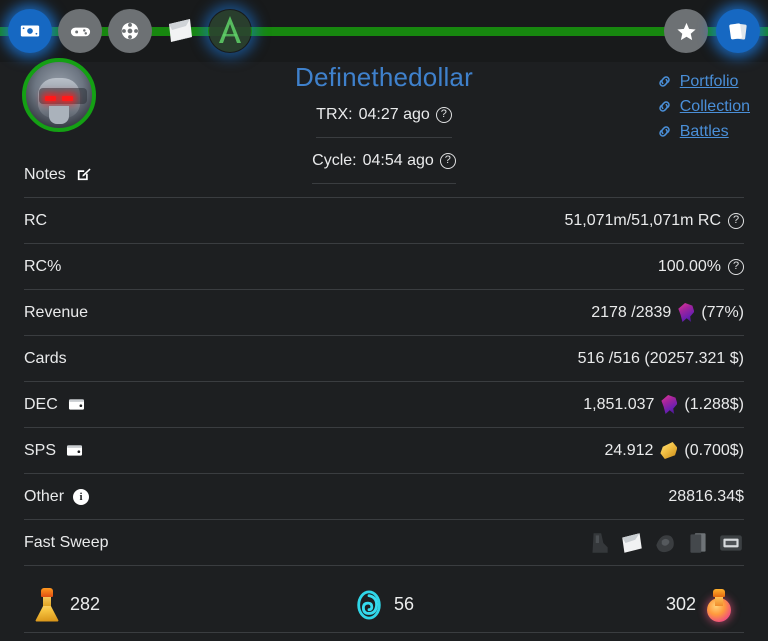 The image size is (768, 641). What do you see at coordinates (384, 175) in the screenshot?
I see `row-notes: Notes` at bounding box center [384, 175].